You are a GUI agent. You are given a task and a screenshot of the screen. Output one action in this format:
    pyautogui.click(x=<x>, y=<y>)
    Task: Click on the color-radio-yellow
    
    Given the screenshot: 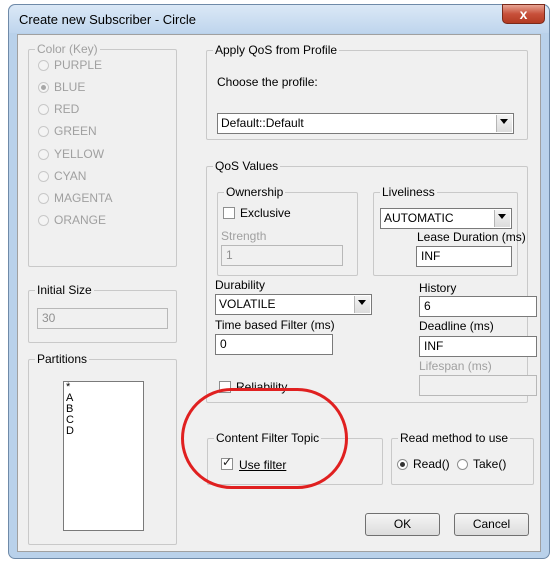 What is the action you would take?
    pyautogui.click(x=43, y=154)
    